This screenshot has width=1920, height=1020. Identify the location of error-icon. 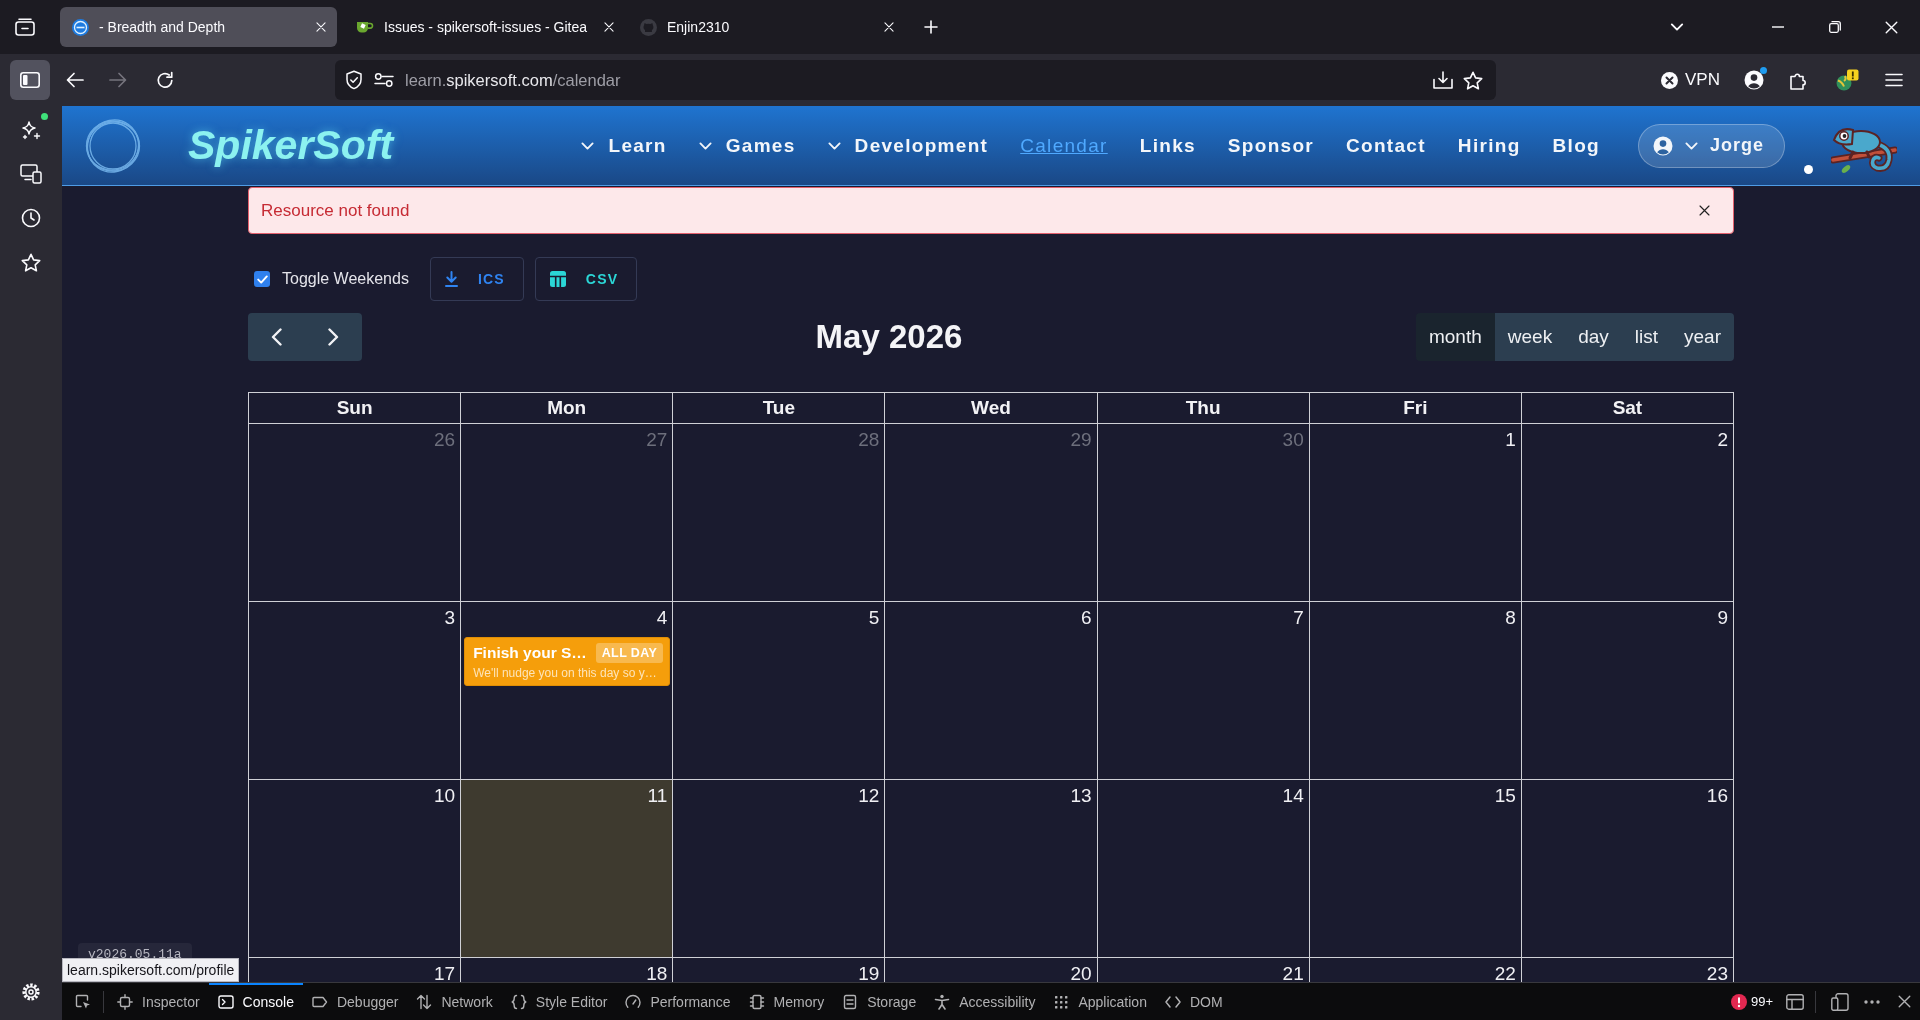
(1738, 1001).